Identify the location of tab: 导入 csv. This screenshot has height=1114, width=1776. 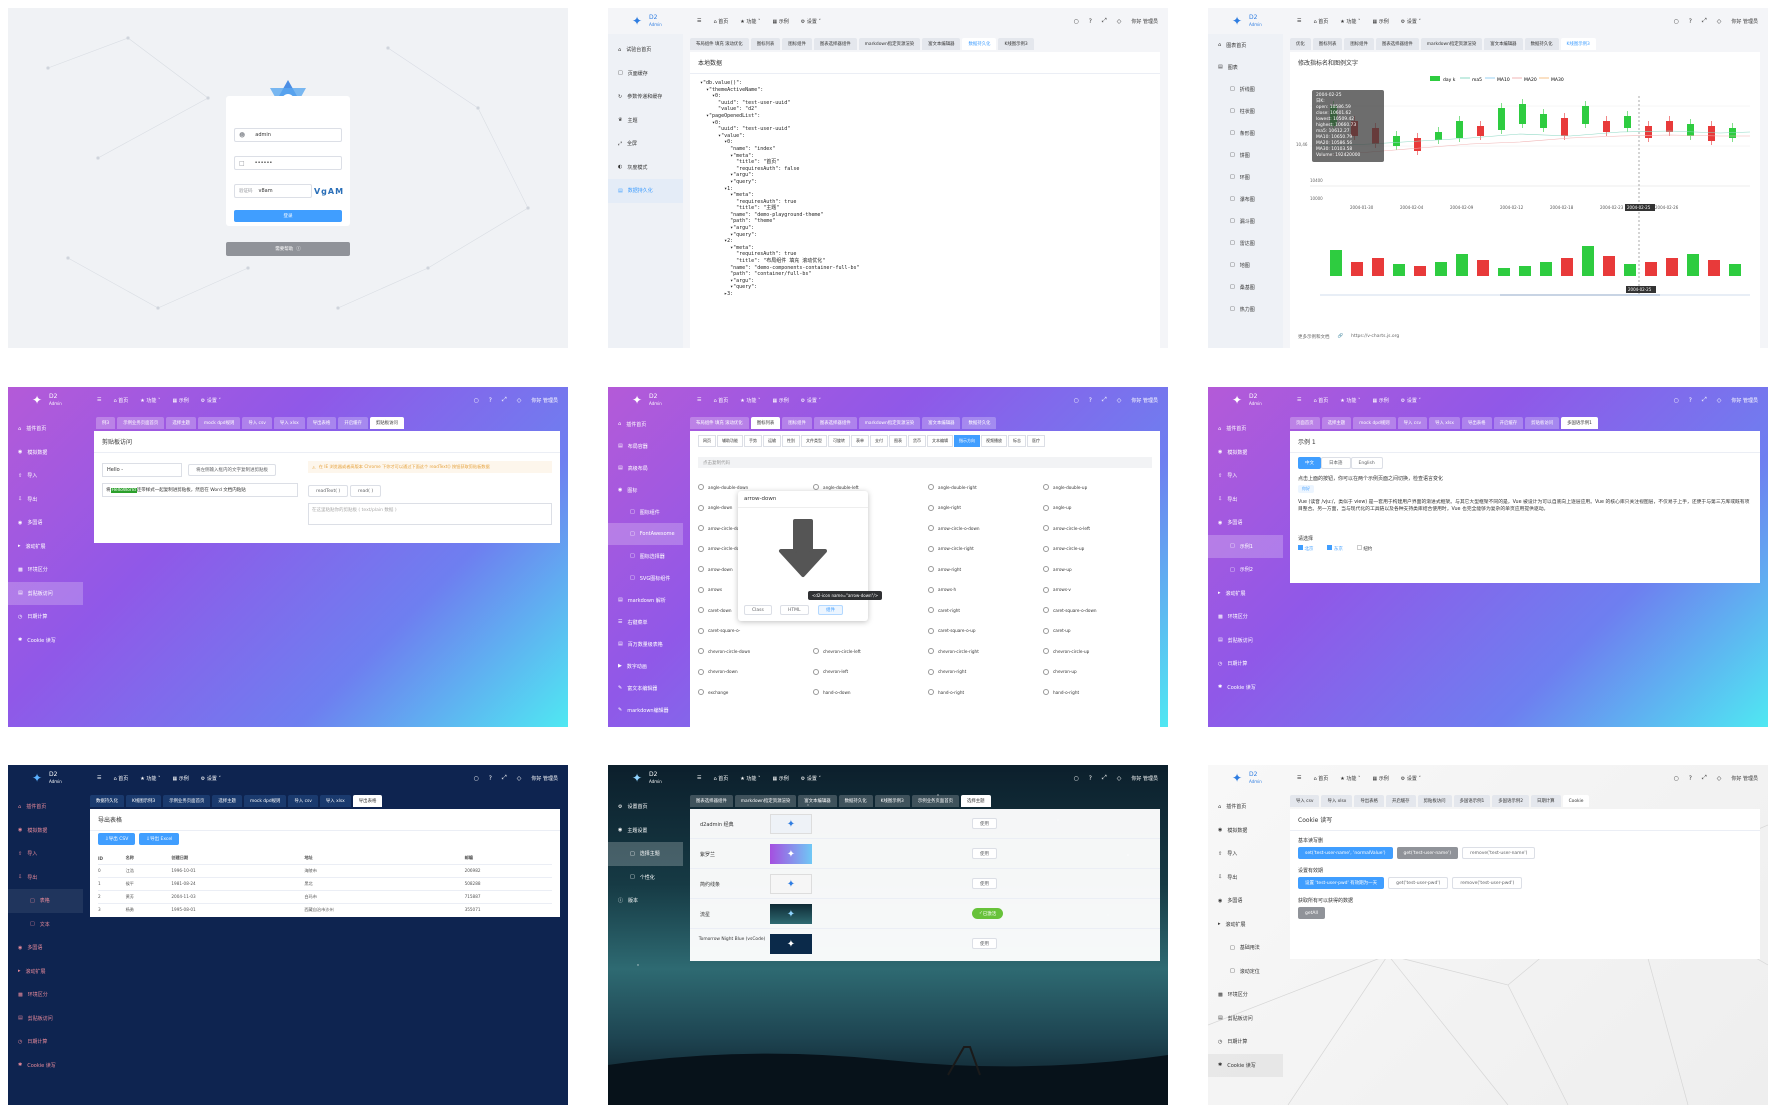
(1412, 423).